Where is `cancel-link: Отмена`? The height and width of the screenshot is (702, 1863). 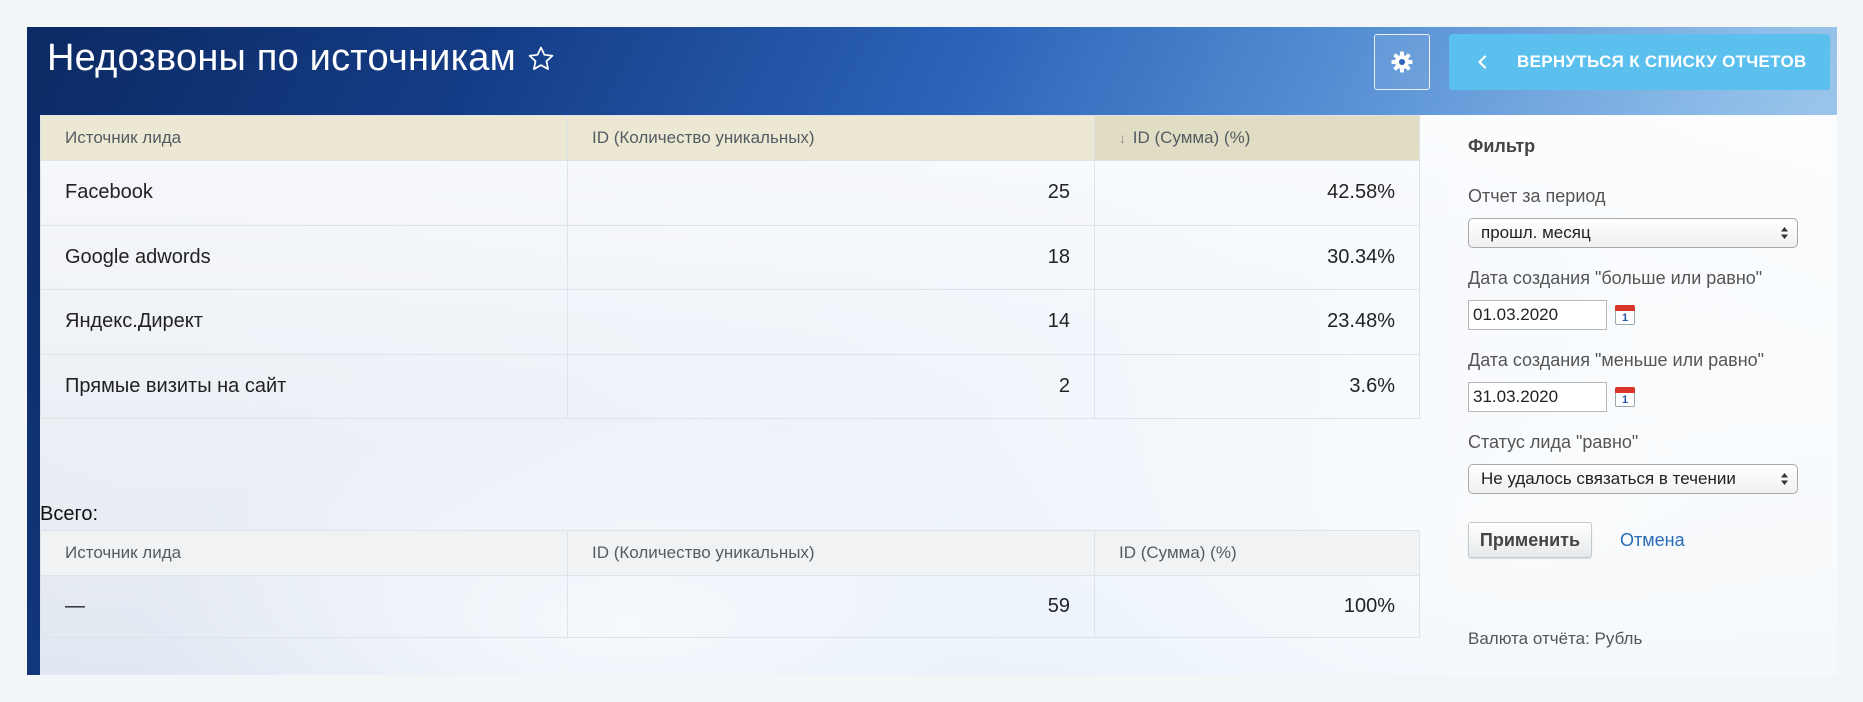
cancel-link: Отмена is located at coordinates (1652, 540).